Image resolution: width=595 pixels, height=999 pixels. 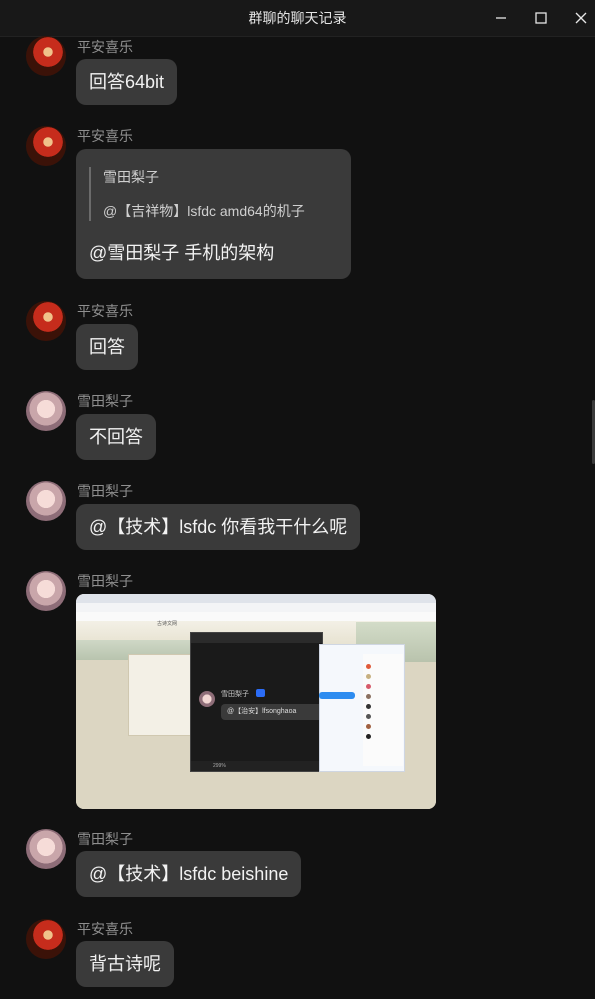 I want to click on quoted-sender: 雪田梨子, so click(x=131, y=177).